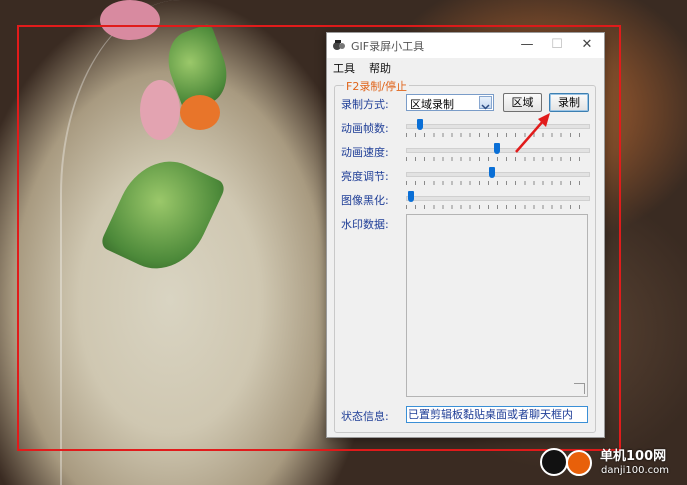 Image resolution: width=687 pixels, height=485 pixels. What do you see at coordinates (344, 68) in the screenshot?
I see `menu-tools: 工具` at bounding box center [344, 68].